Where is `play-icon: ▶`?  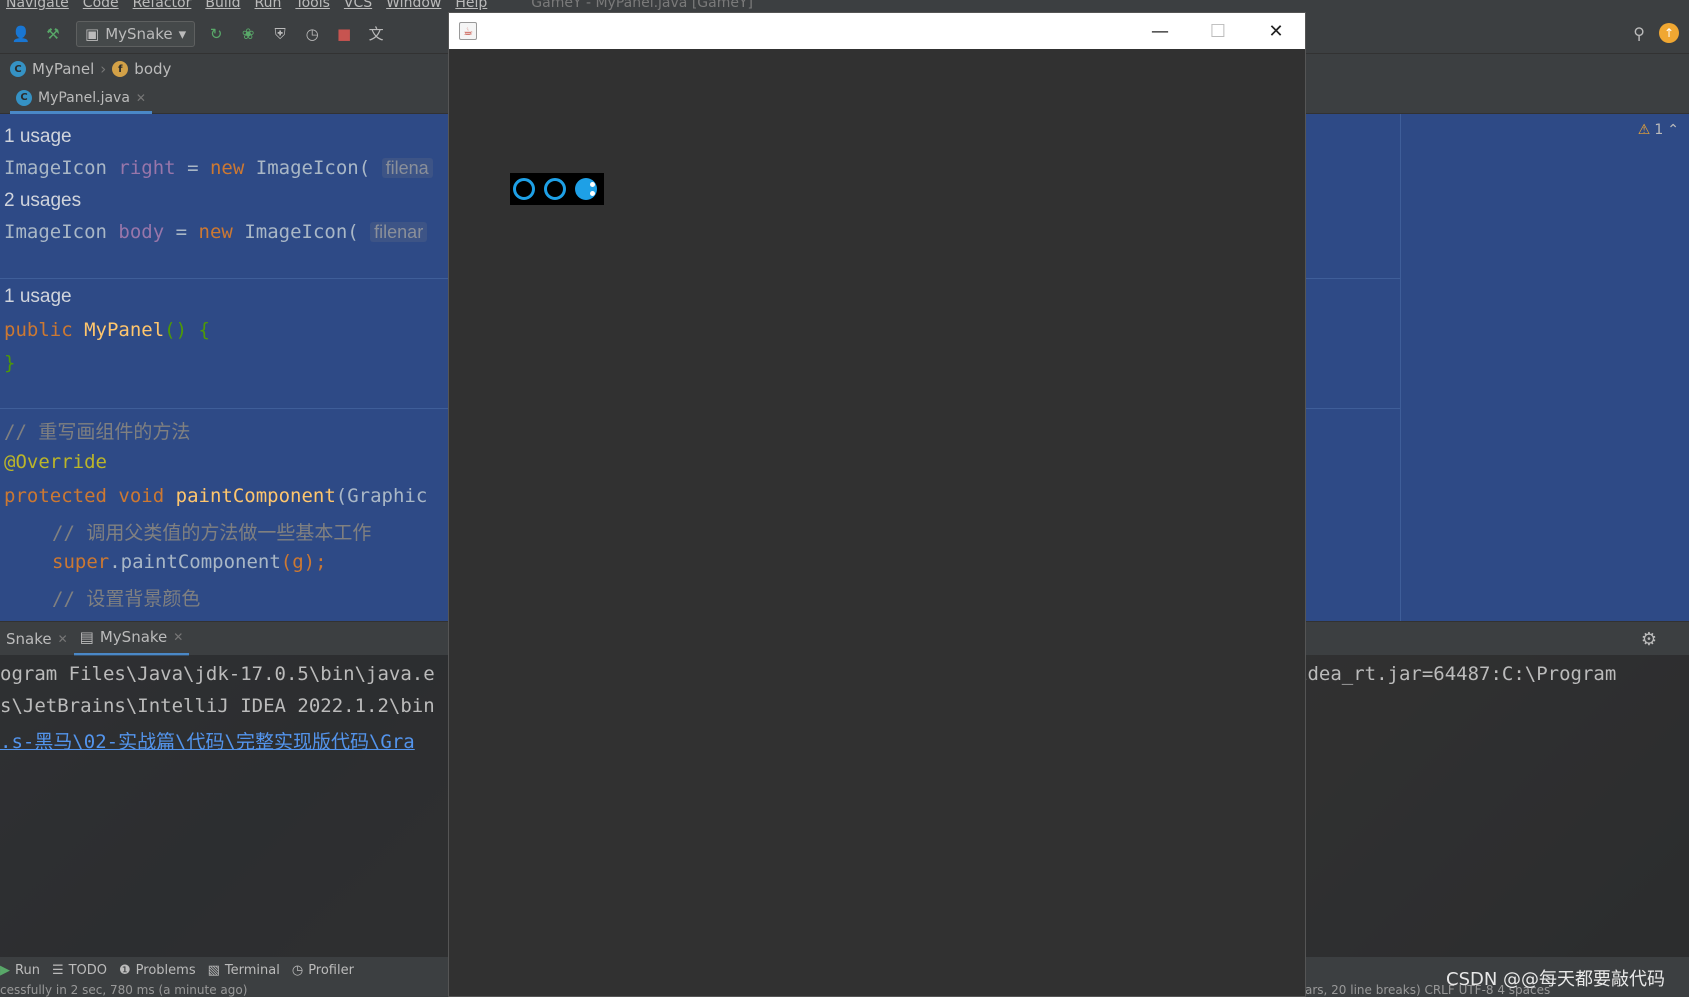
play-icon: ▶ is located at coordinates (5, 970).